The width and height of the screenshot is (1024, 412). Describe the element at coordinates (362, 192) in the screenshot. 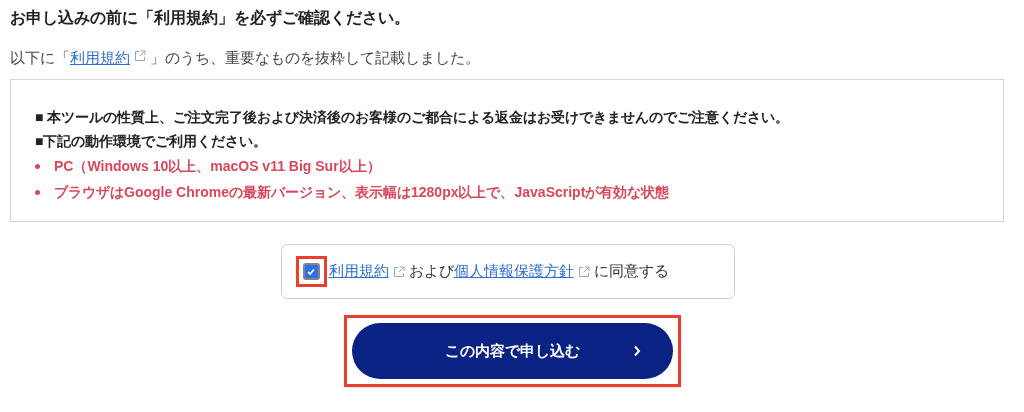

I see `requirement-item: ブラウザはGoogle Chromeの最新バージョン、表示幅は1280px以上で、JavaScriptが有効な状態` at that location.